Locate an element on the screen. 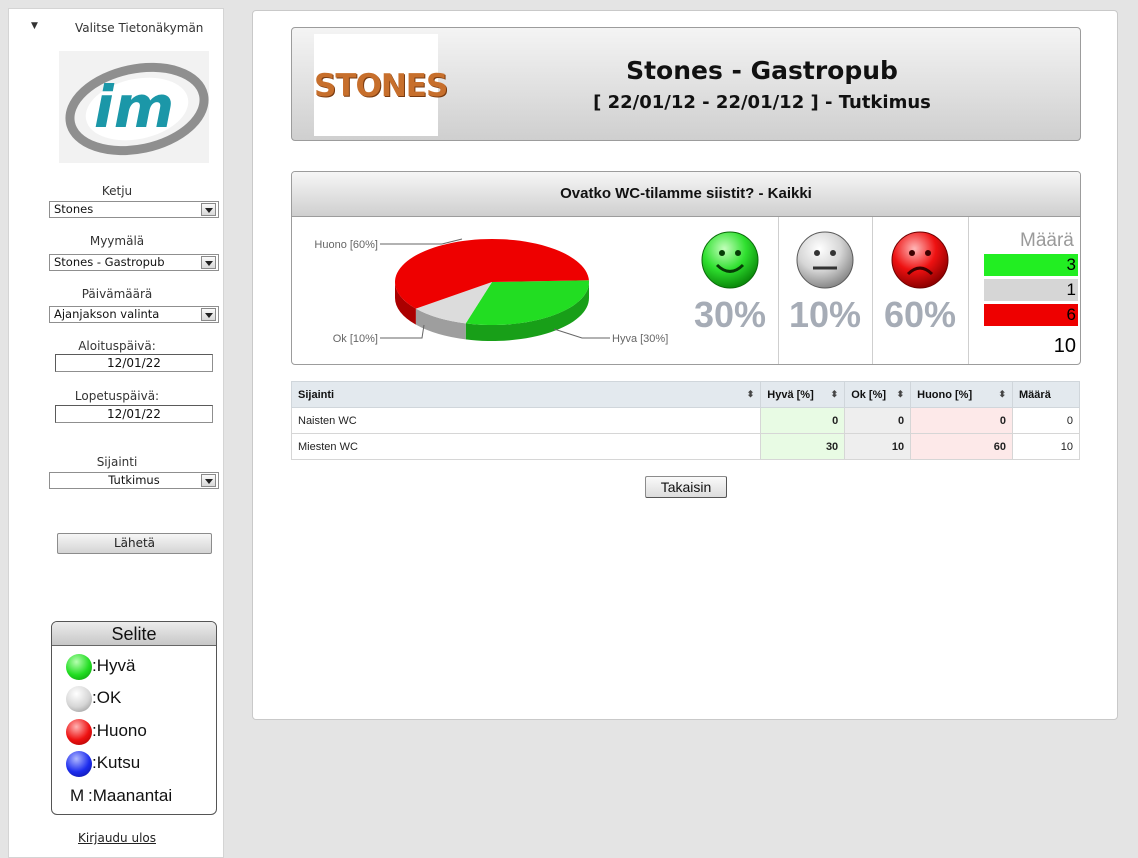  ok-count: 1 is located at coordinates (1031, 290).